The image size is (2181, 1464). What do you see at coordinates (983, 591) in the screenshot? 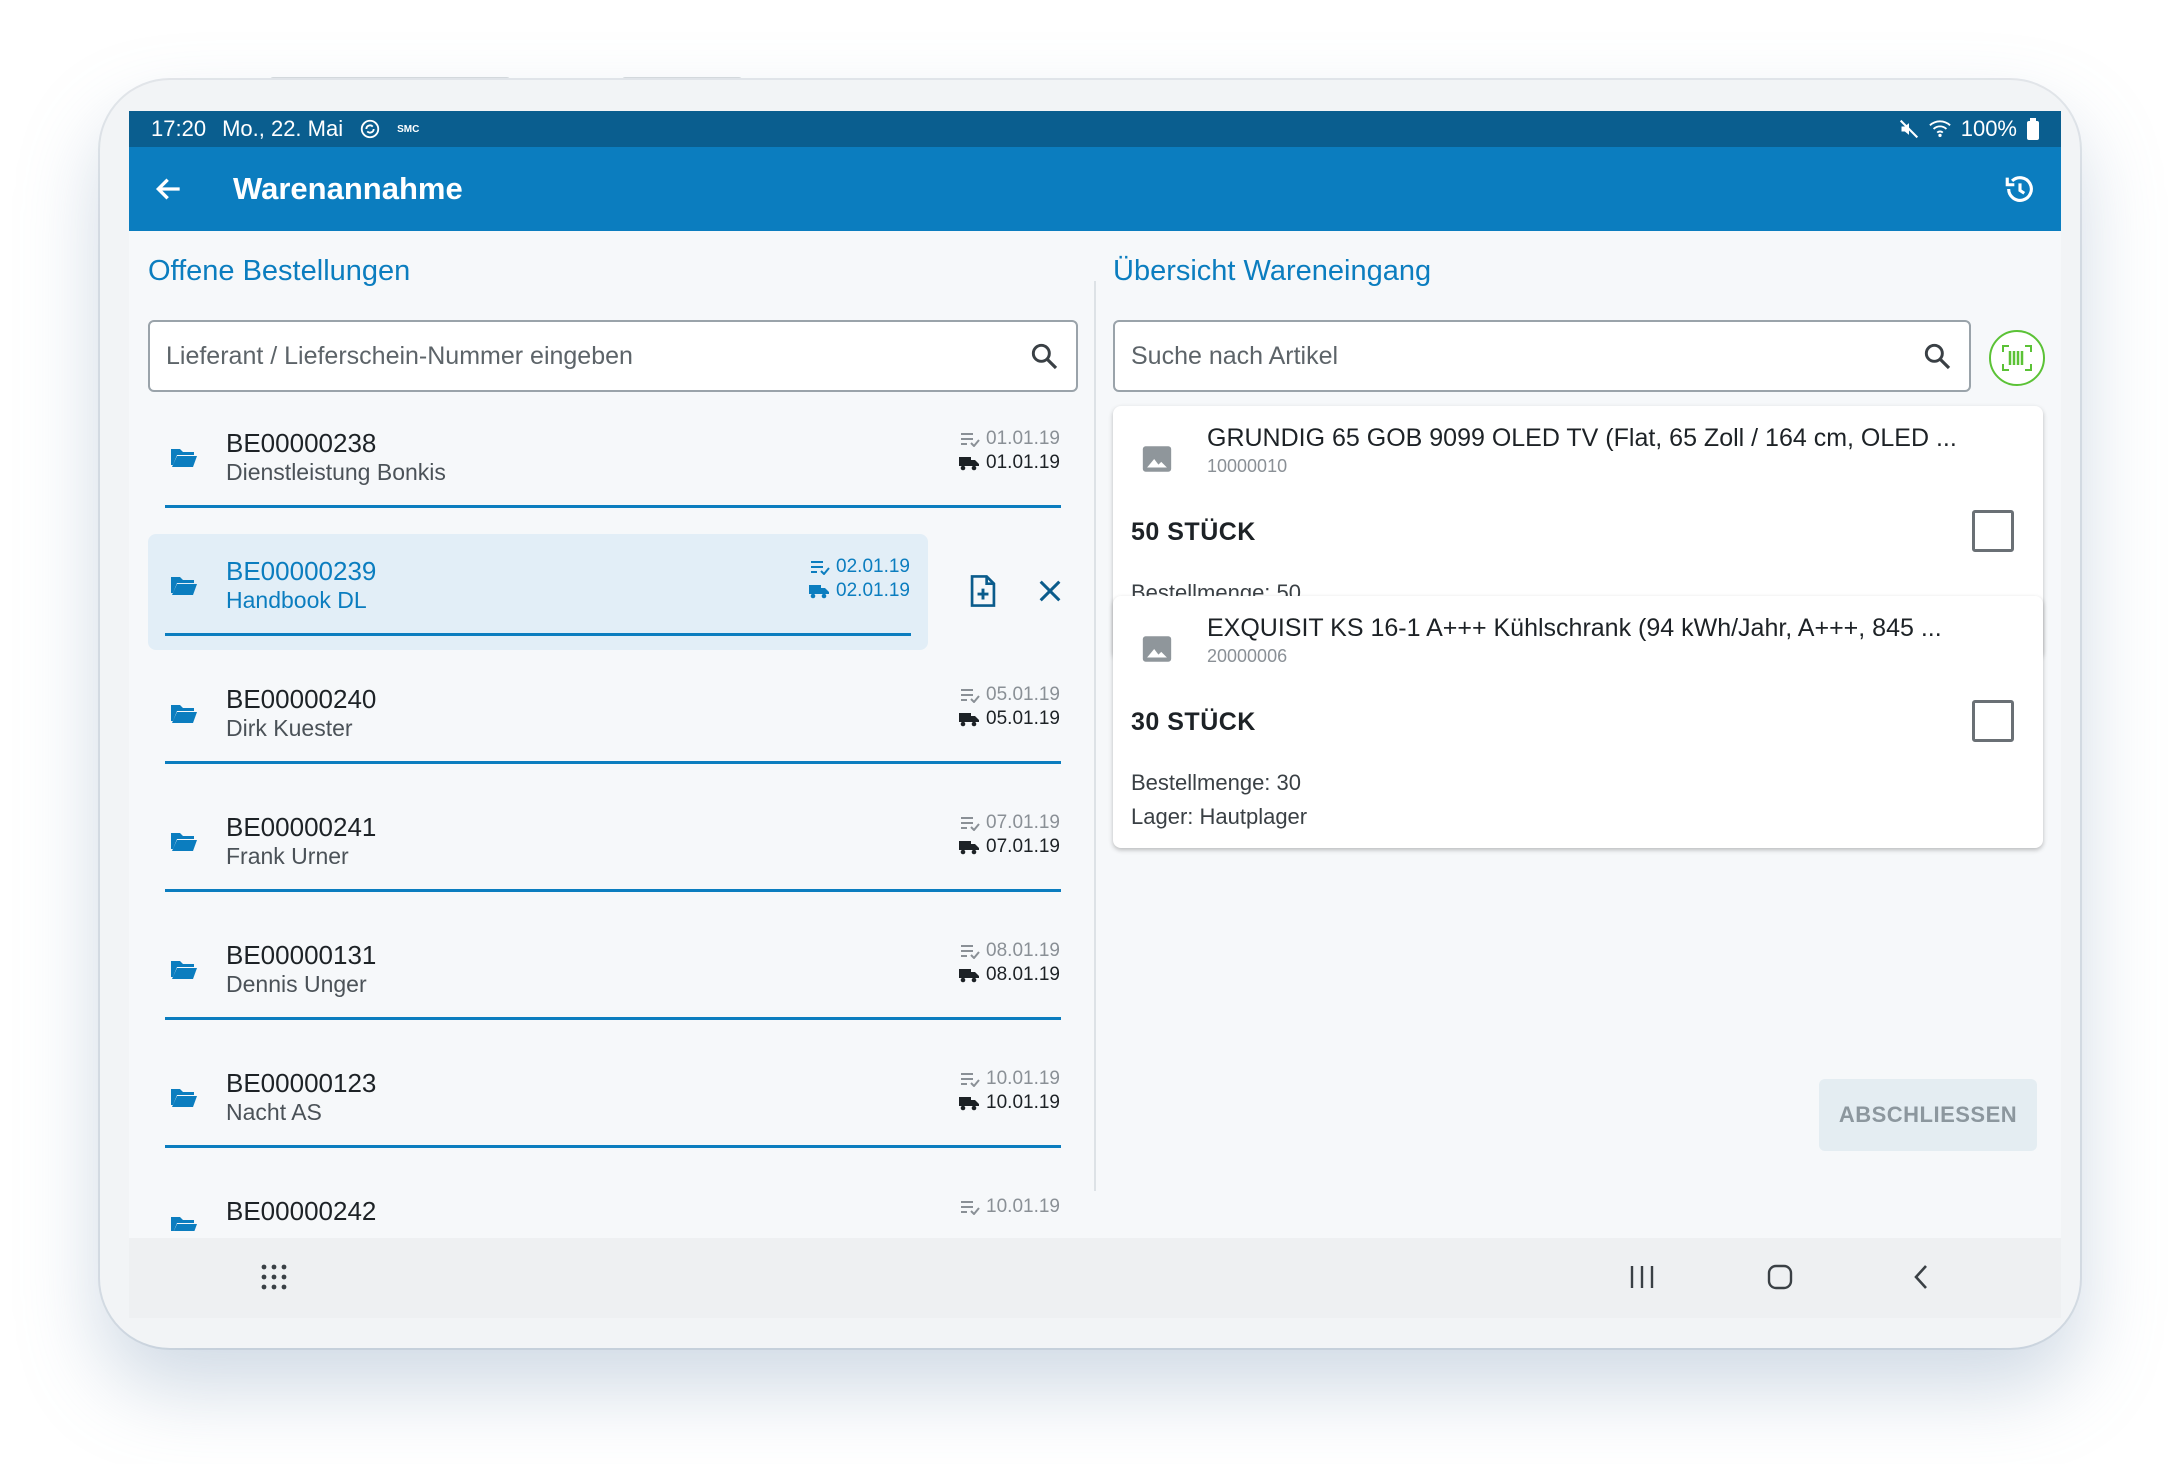
I see `add-document-icon` at bounding box center [983, 591].